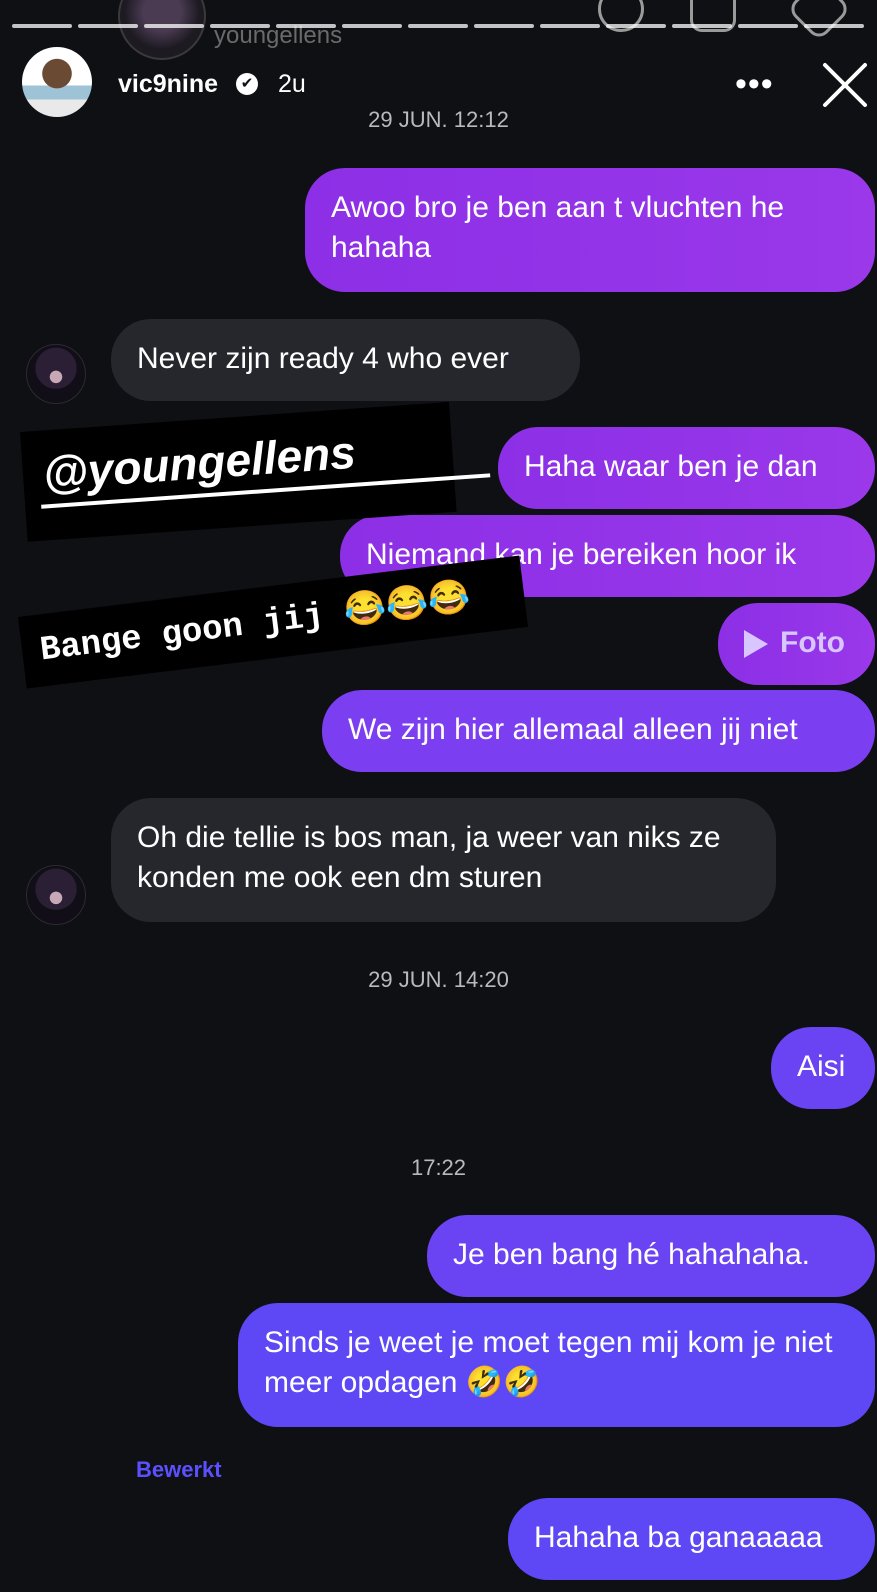 The image size is (877, 1592). I want to click on outgoing-message: Hahaha ba ganaaaaa, so click(691, 1539).